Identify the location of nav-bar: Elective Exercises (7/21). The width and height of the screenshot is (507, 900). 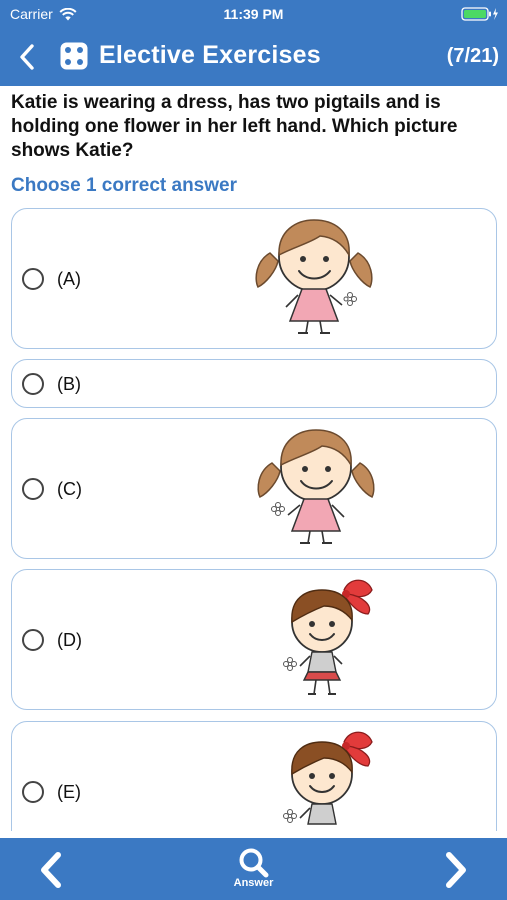
(253, 57).